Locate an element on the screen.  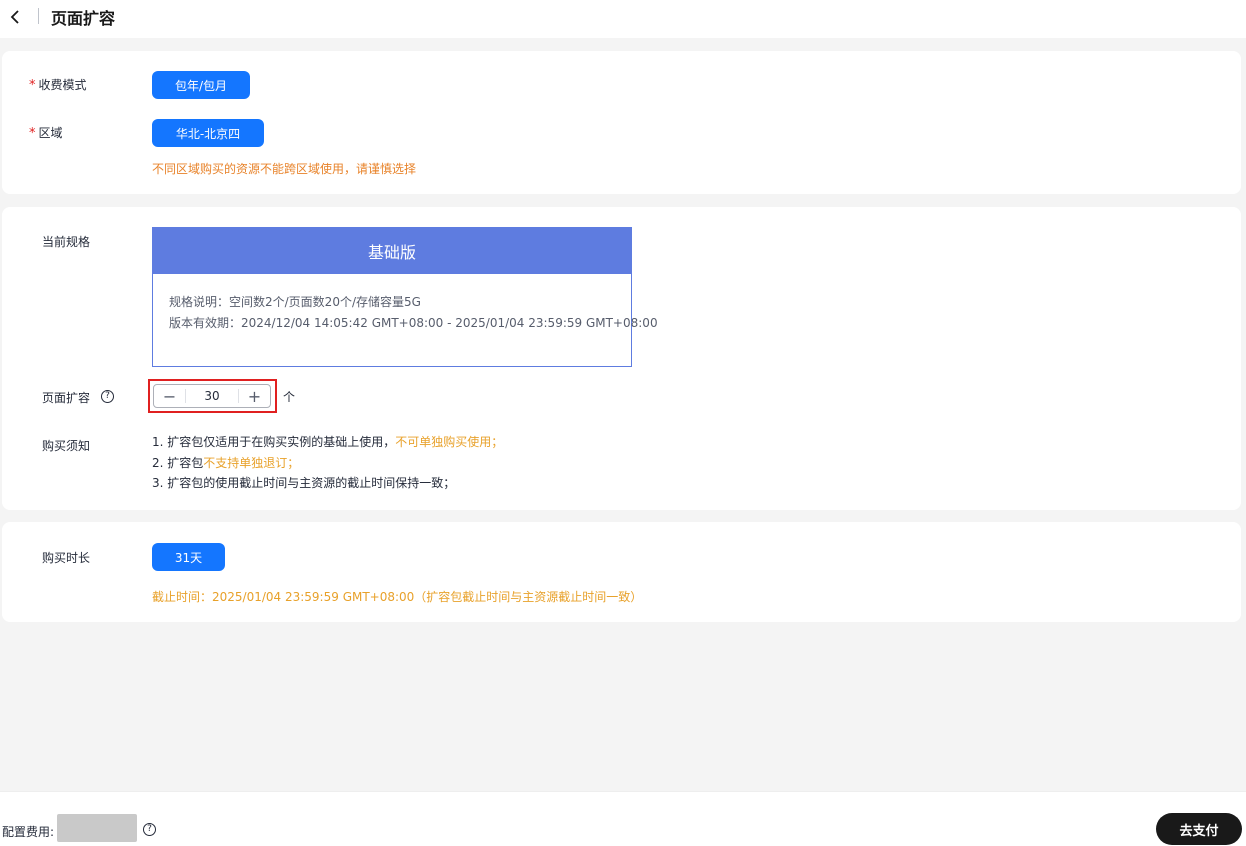
back-button is located at coordinates (15, 17).